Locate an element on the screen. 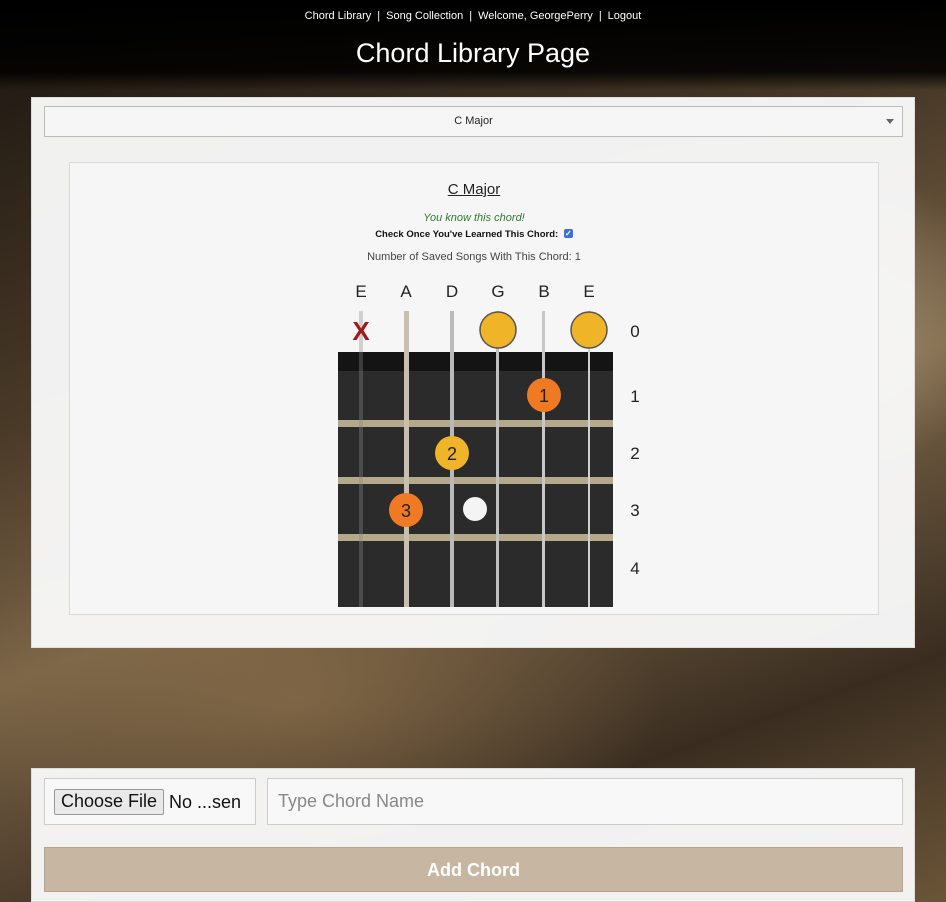 This screenshot has height=902, width=946. nav-song-collection: Song Collection is located at coordinates (424, 16).